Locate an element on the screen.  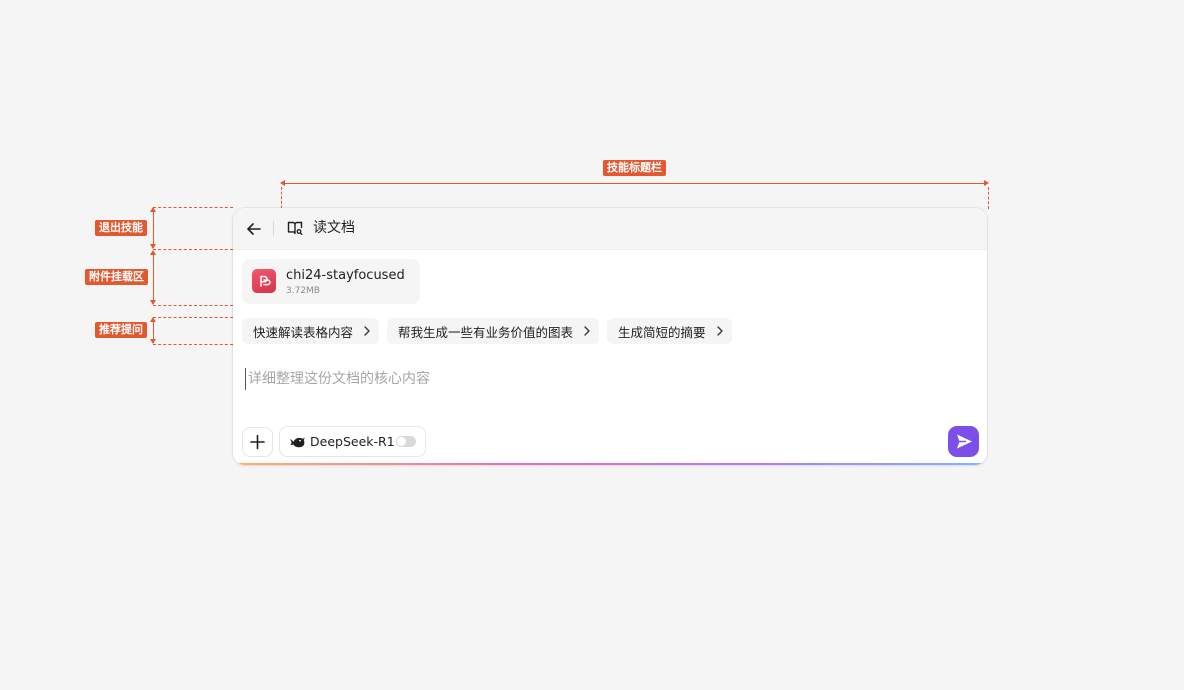
annotation-arrow-left is located at coordinates (282, 183).